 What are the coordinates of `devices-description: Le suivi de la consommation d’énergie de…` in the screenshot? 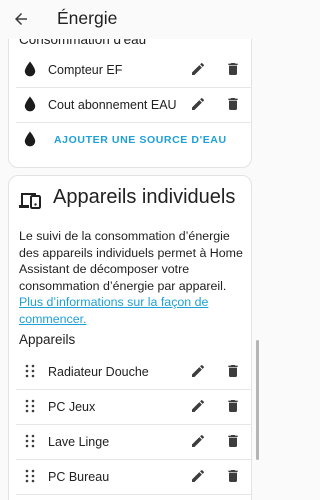 It's located at (134, 278).